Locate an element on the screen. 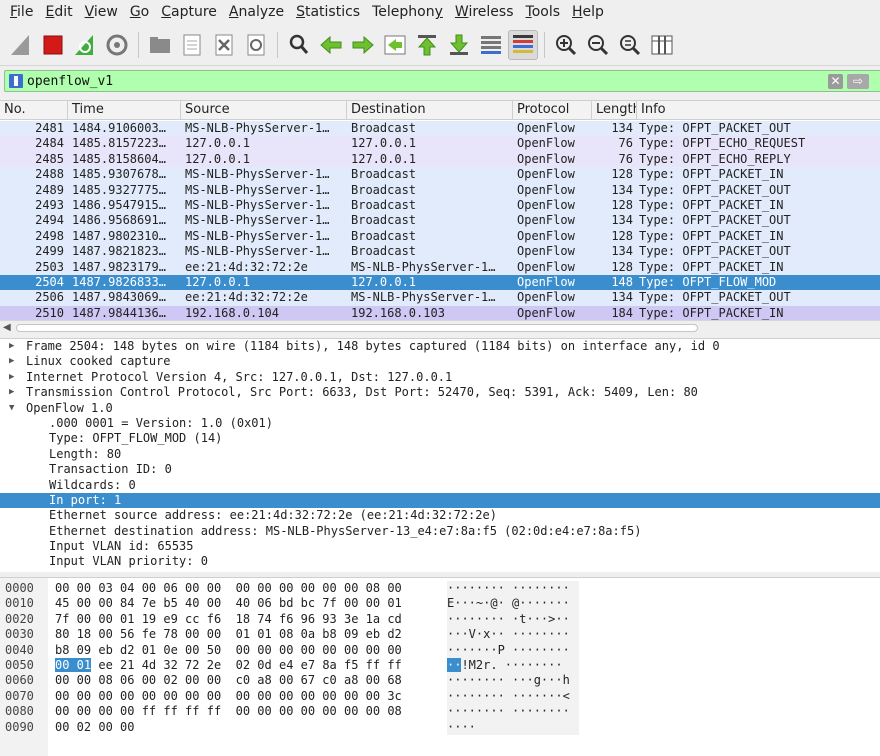  column-header-info: Info is located at coordinates (758, 110).